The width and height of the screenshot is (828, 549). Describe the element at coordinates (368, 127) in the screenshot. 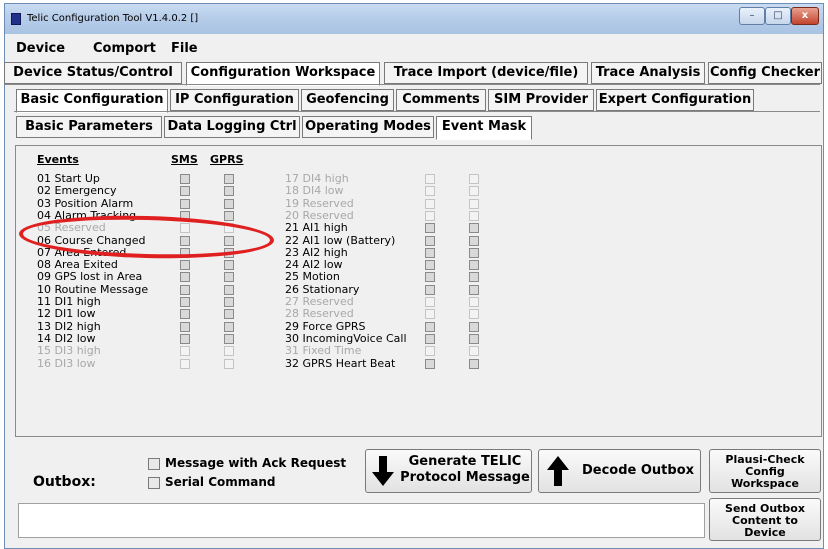

I see `tab-operating-modes: Operating Modes` at that location.